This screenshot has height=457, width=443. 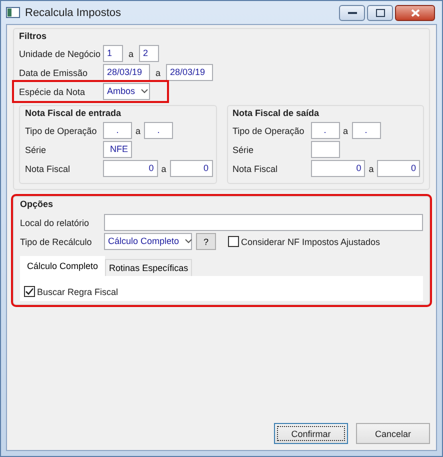 What do you see at coordinates (311, 433) in the screenshot?
I see `dialog-button: Confirmar` at bounding box center [311, 433].